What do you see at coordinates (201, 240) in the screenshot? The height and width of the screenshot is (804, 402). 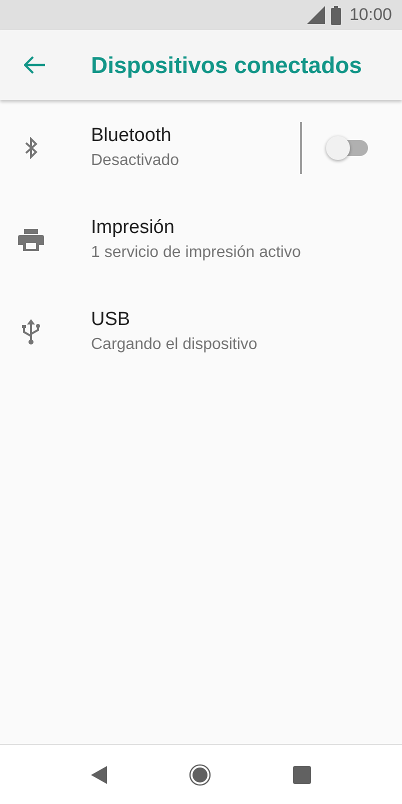 I see `settings-item: Impresión 1 servicio de impresión activo` at bounding box center [201, 240].